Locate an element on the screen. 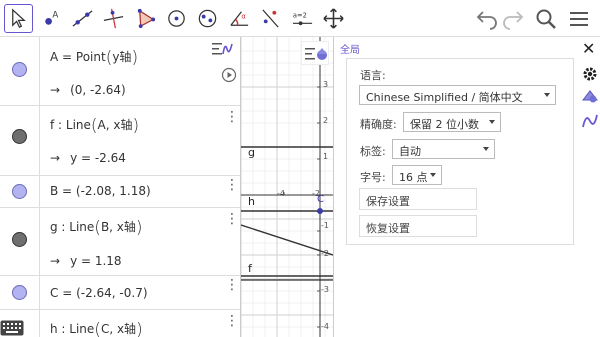  x-tick-label: -2 is located at coordinates (316, 193).